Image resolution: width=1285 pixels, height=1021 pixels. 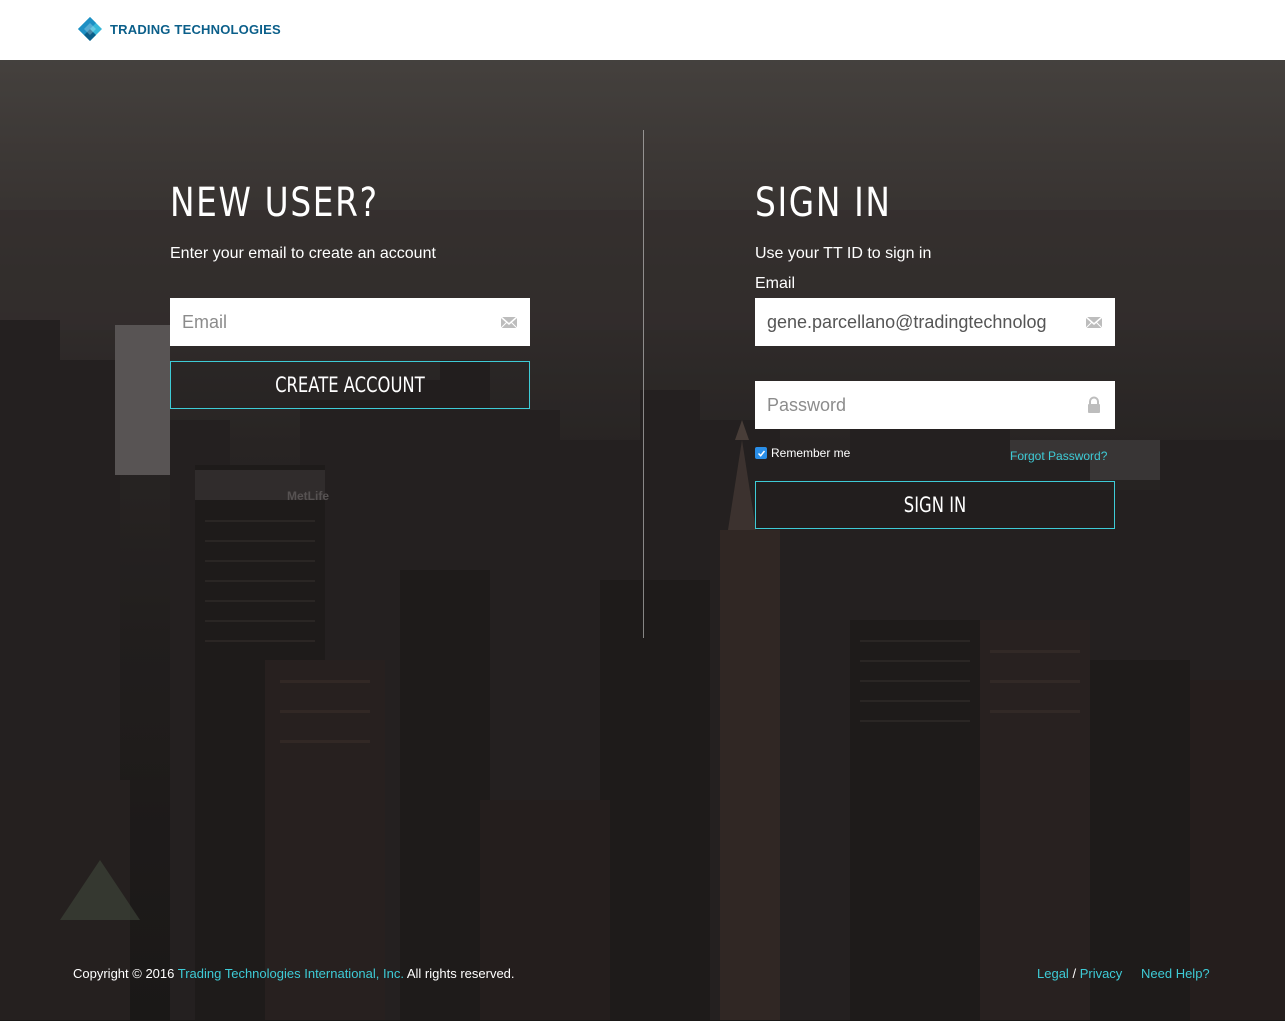 I want to click on trading-technologies-logo-icon, so click(x=90, y=29).